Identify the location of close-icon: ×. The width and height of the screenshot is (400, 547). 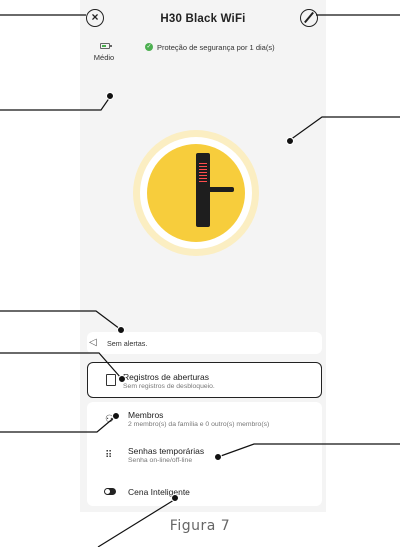
(95, 17).